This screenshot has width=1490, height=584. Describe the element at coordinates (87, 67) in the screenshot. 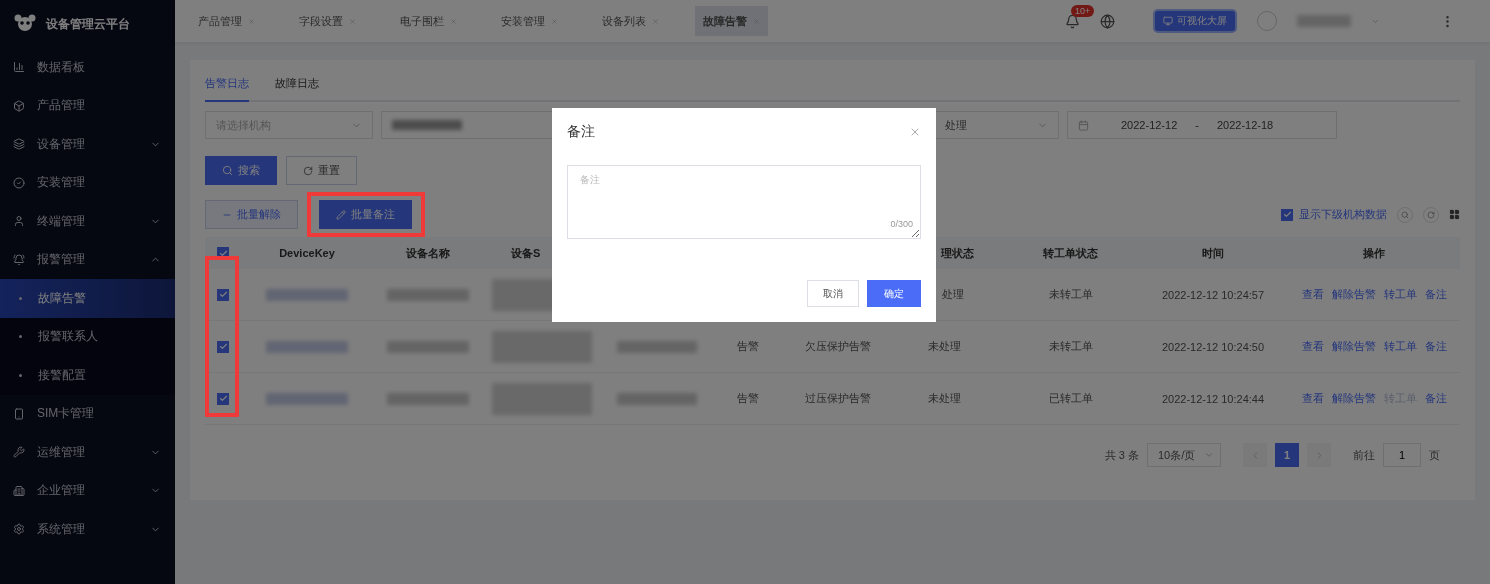

I see `sidebar-item: 数据看板` at that location.